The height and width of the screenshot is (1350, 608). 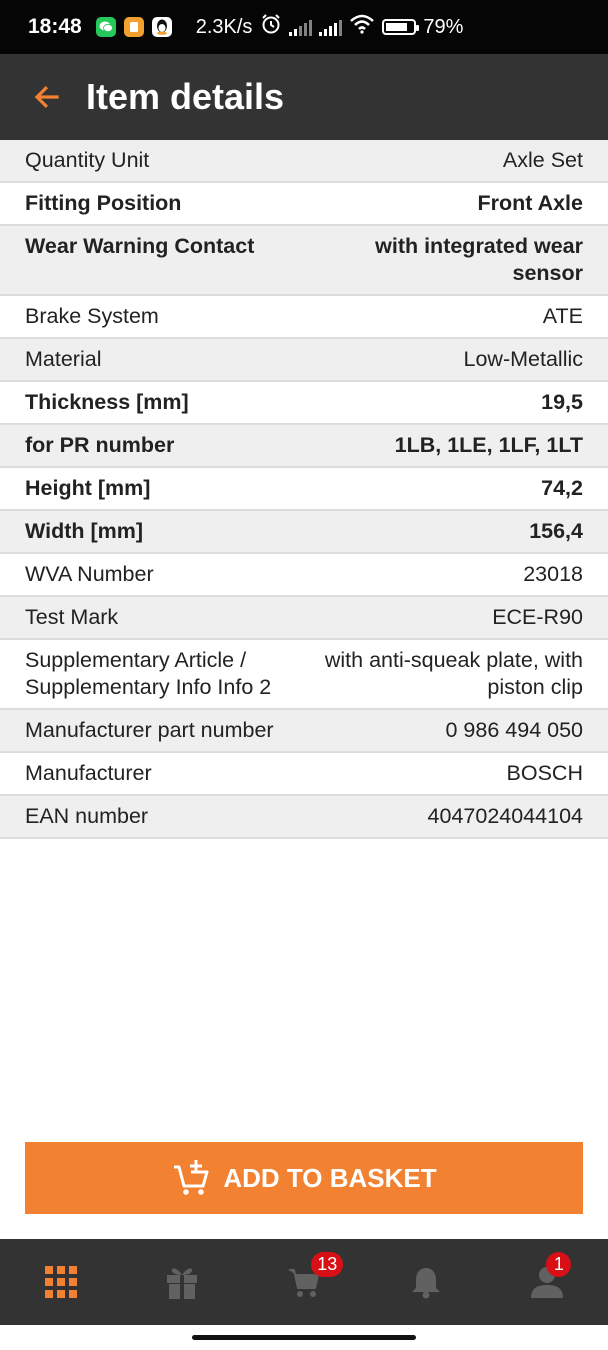 I want to click on cart-plus-icon, so click(x=191, y=1177).